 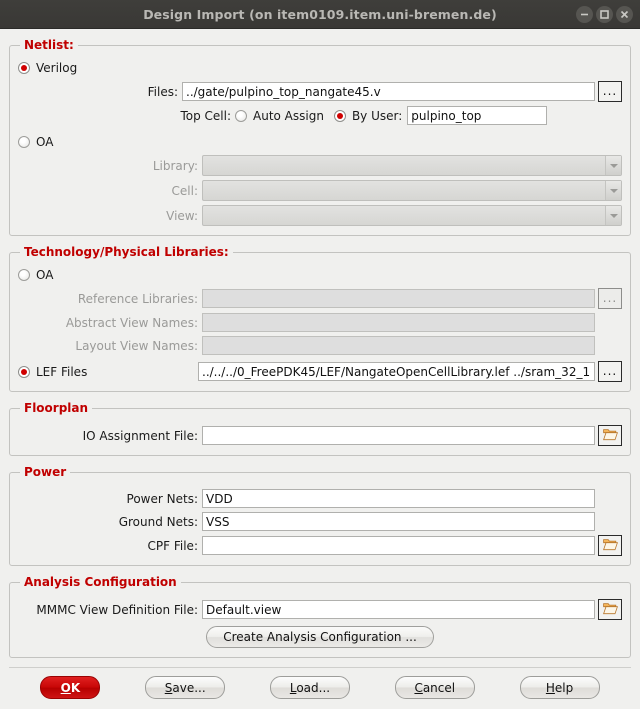 I want to click on view-row: View:, so click(x=320, y=215).